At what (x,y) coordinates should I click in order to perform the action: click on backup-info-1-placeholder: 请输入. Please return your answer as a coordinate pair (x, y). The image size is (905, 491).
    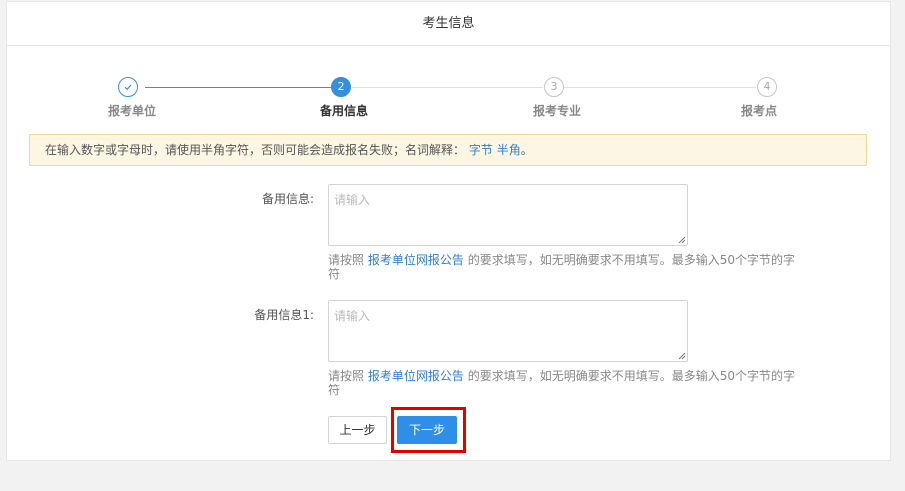
    Looking at the image, I should click on (352, 316).